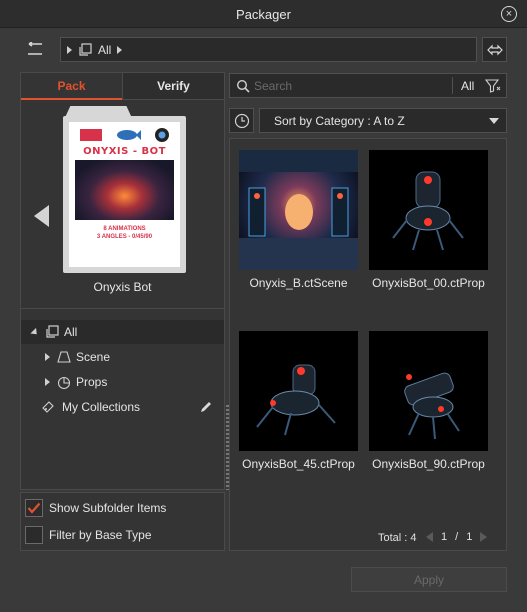 Image resolution: width=527 pixels, height=612 pixels. Describe the element at coordinates (104, 50) in the screenshot. I see `path-segment: All` at that location.